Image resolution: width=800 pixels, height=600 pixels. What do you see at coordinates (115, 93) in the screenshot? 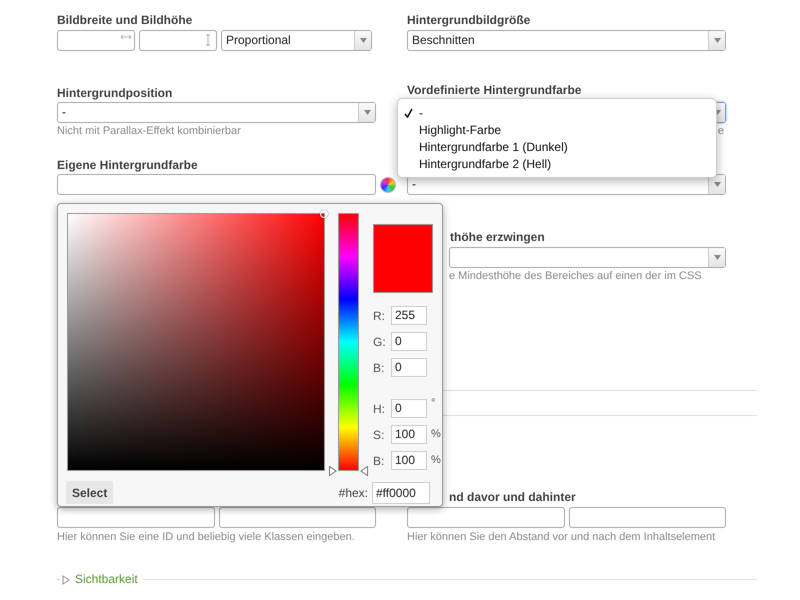
I see `field-label: Hintergrundposition` at bounding box center [115, 93].